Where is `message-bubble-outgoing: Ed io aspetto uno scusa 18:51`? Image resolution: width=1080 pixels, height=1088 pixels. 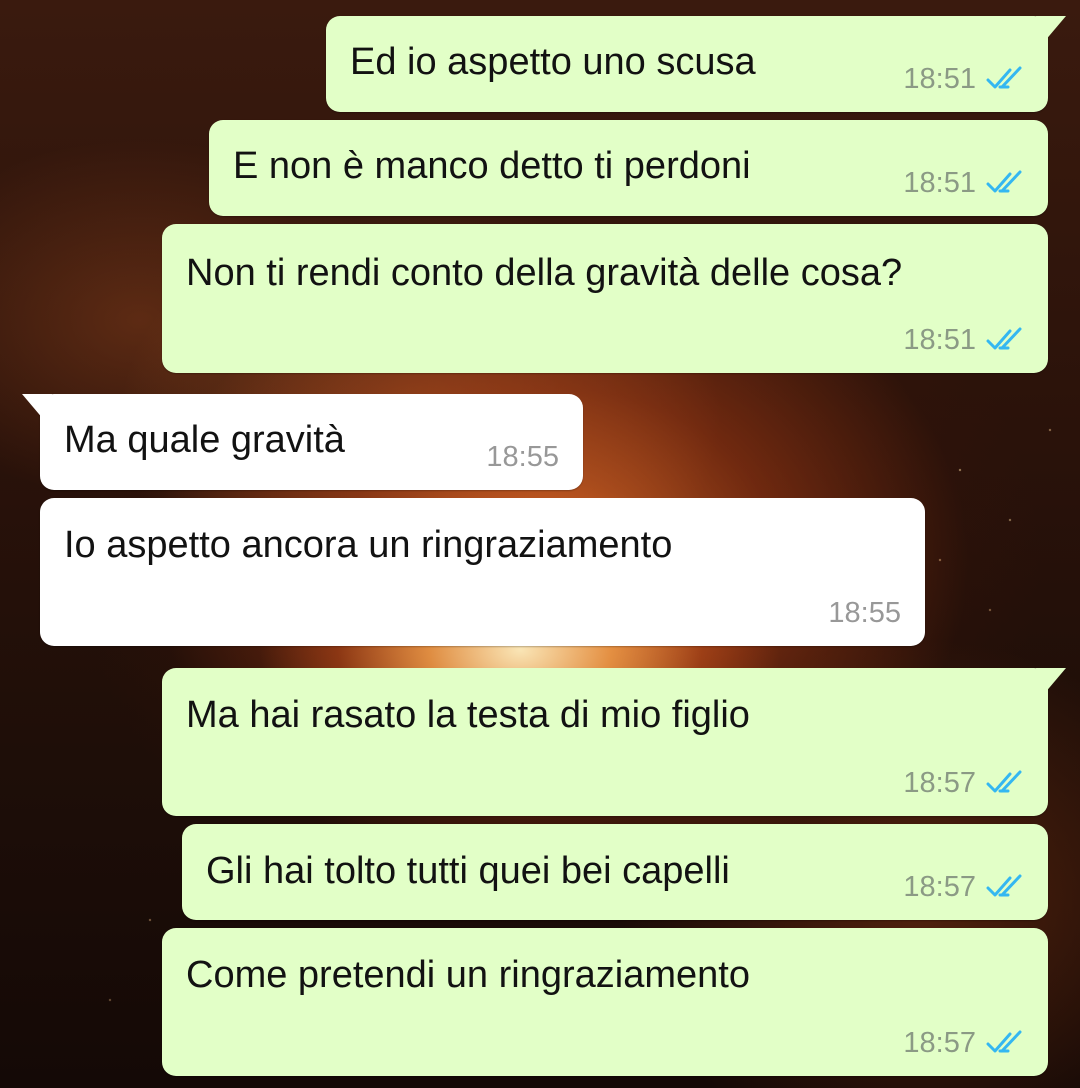 message-bubble-outgoing: Ed io aspetto uno scusa 18:51 is located at coordinates (696, 64).